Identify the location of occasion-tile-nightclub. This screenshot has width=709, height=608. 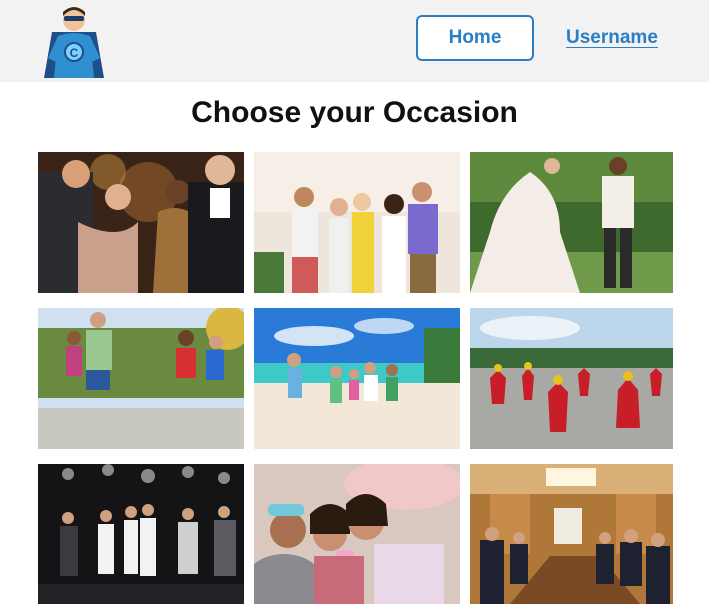
(141, 534).